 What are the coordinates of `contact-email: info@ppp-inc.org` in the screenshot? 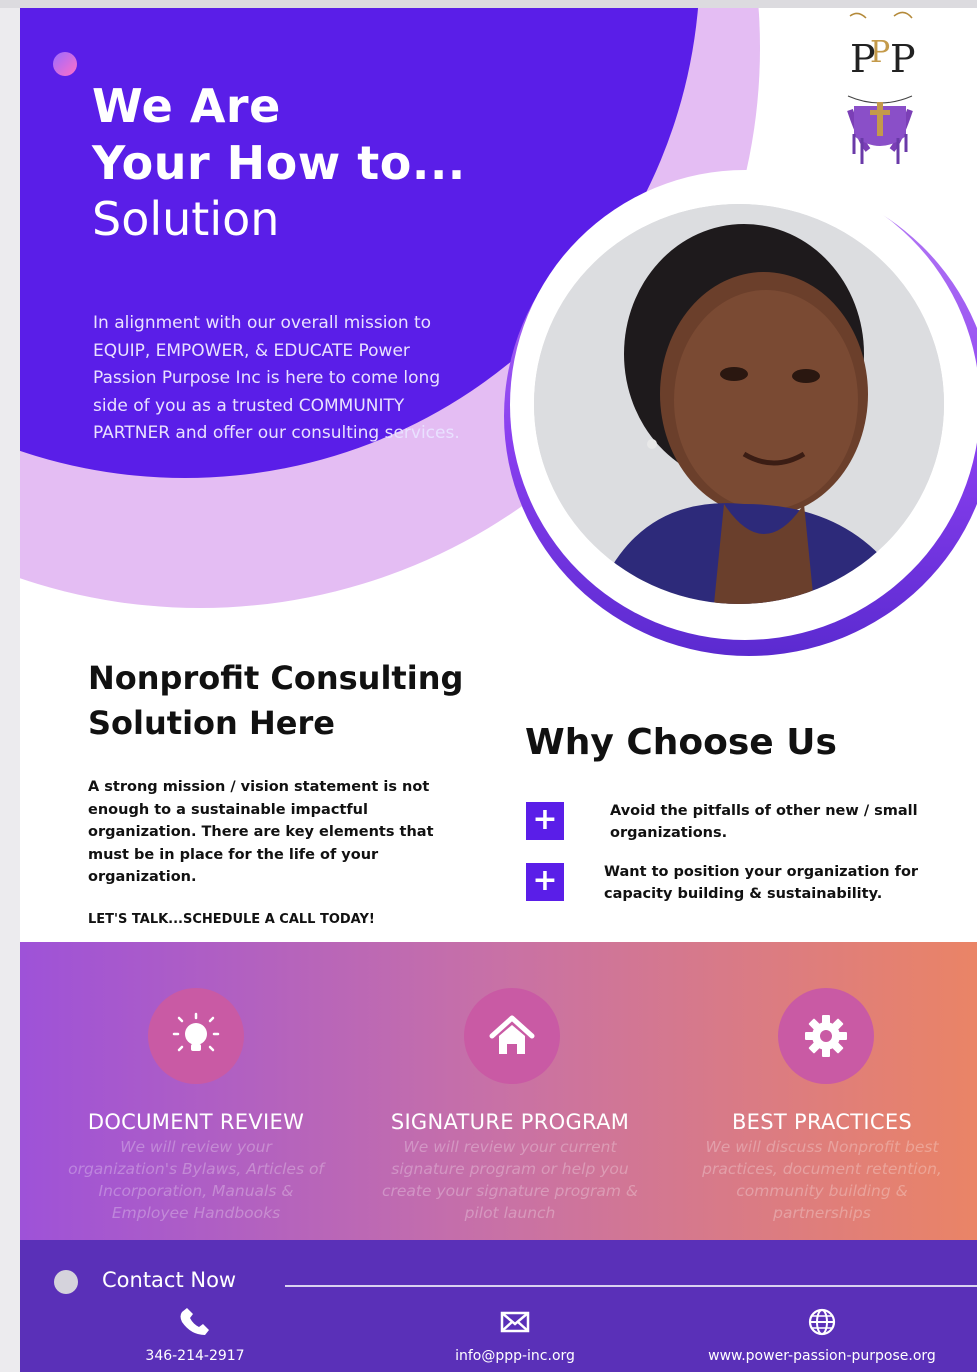 It's located at (515, 1335).